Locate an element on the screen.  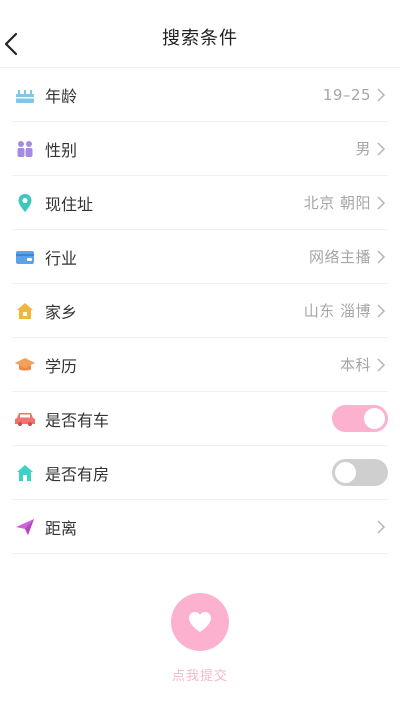
page-title: 搜索条件 is located at coordinates (200, 38).